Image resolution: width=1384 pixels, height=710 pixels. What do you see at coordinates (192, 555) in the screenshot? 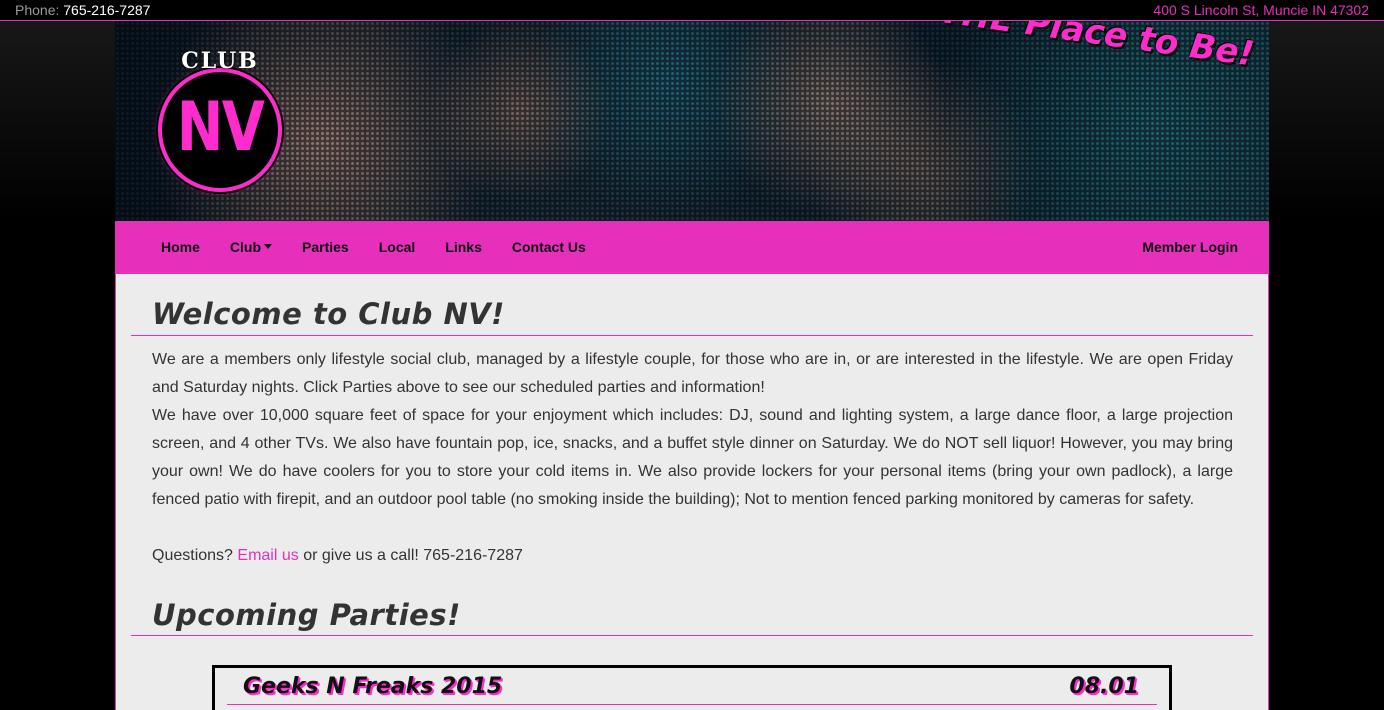
I see `questions-prefix: Questions?` at bounding box center [192, 555].